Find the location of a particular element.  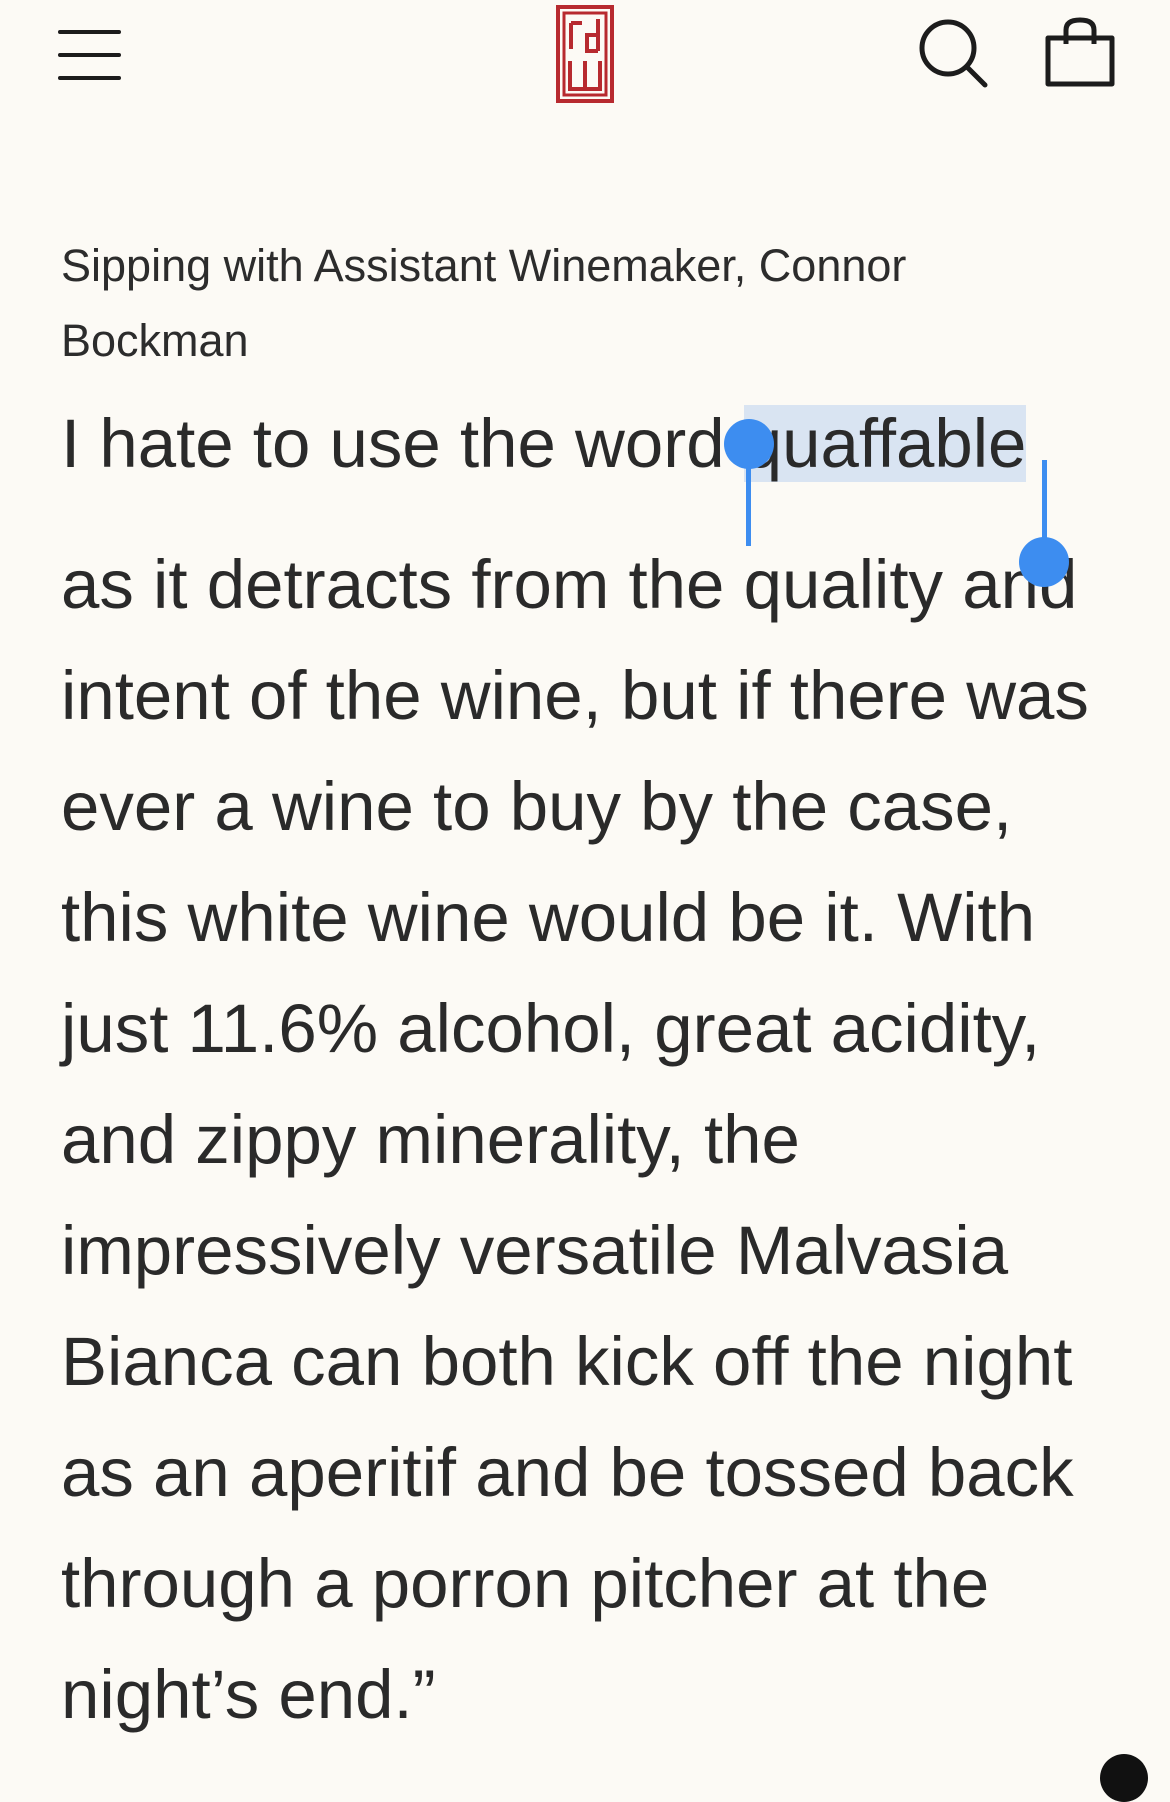

selection-end-handle is located at coordinates (1044, 562).